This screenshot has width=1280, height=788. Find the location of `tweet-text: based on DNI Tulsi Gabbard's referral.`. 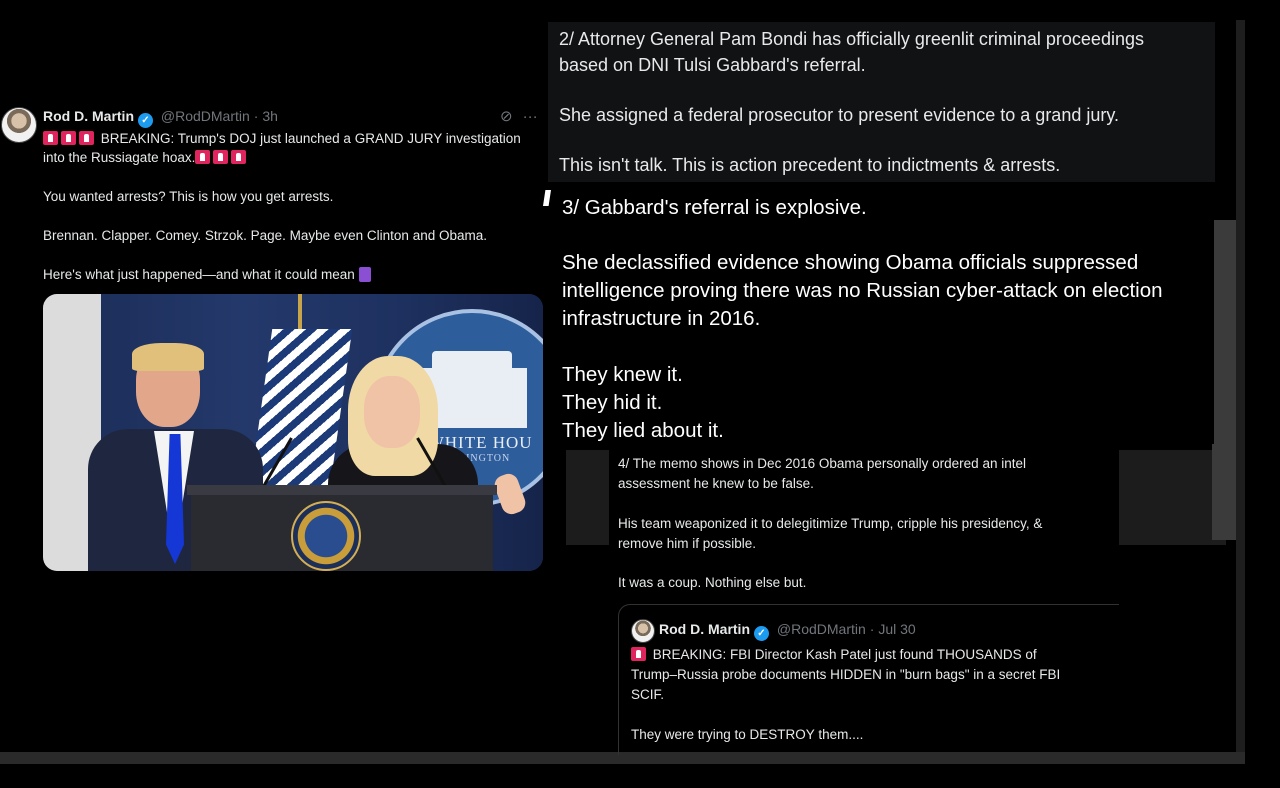

tweet-text: based on DNI Tulsi Gabbard's referral. is located at coordinates (712, 65).